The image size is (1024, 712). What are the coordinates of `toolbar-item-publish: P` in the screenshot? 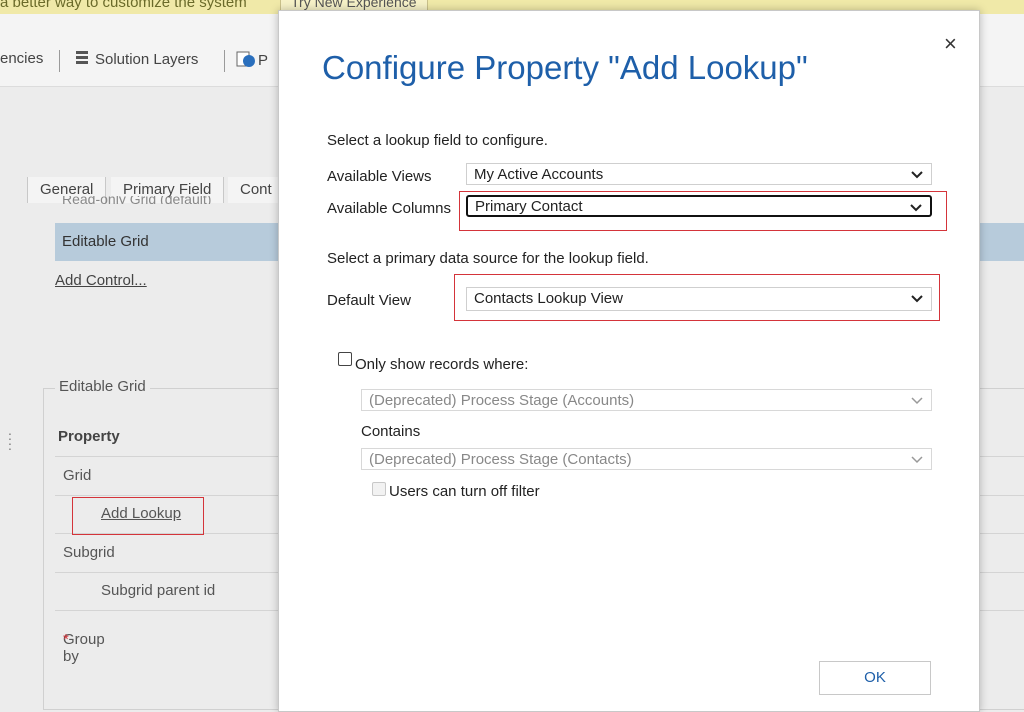 It's located at (252, 59).